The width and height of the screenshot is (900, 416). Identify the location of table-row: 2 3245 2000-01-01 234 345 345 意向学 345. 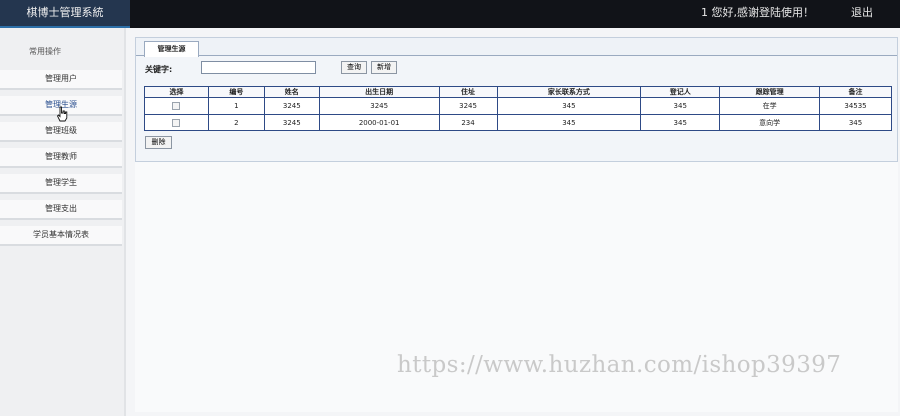
(518, 122).